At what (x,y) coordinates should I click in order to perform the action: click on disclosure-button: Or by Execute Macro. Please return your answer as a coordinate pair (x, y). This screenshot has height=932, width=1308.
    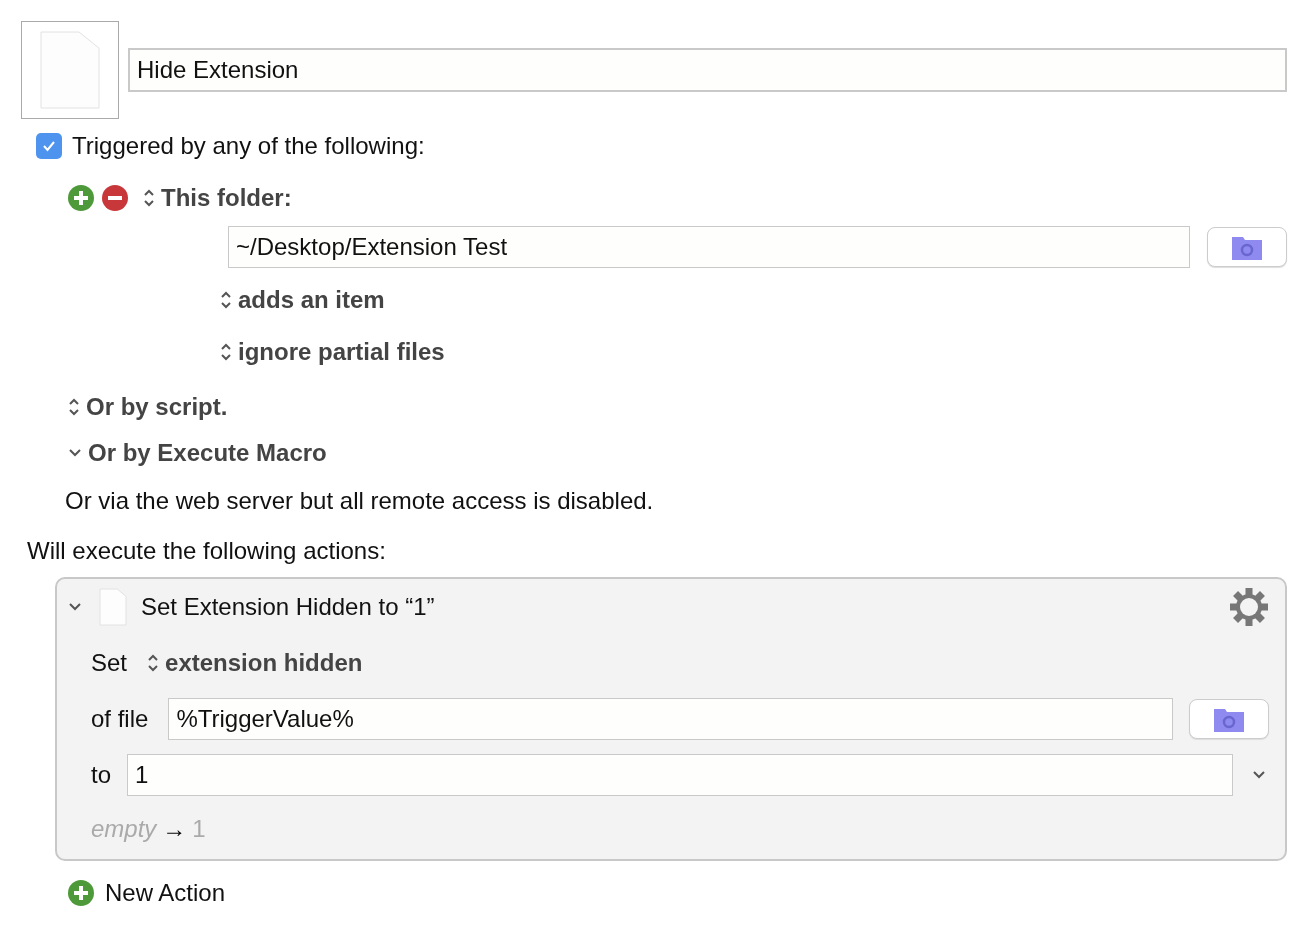
    Looking at the image, I should click on (197, 453).